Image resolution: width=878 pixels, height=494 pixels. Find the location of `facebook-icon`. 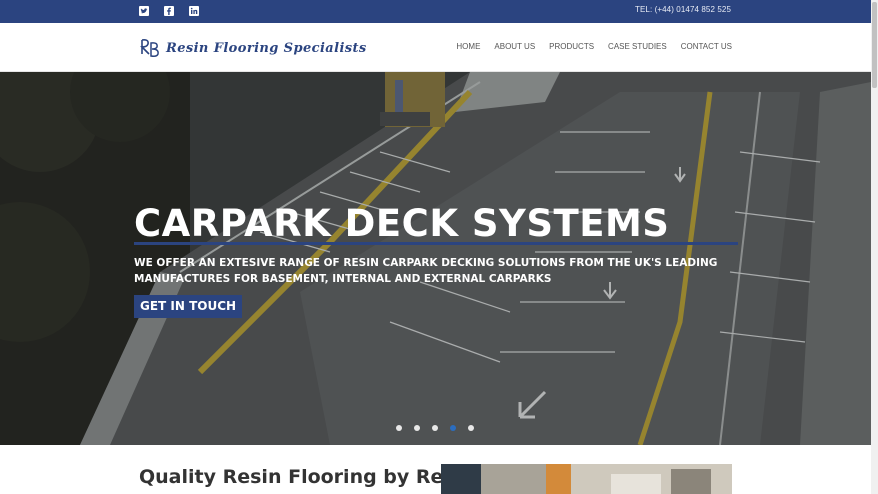

facebook-icon is located at coordinates (169, 11).